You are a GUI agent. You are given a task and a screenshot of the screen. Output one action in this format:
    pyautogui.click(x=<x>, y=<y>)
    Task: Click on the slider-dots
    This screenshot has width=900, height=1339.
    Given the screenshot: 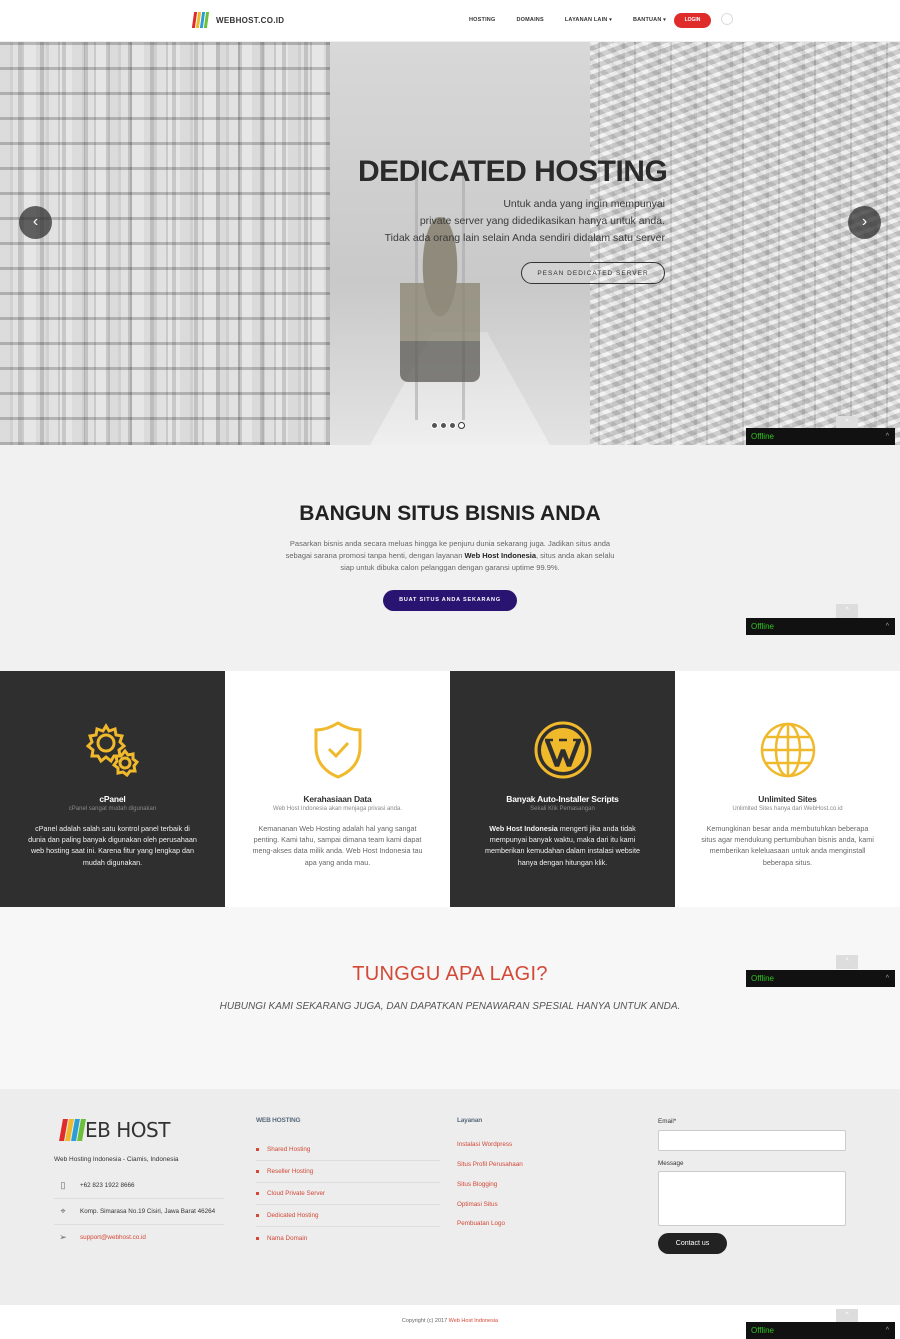 What is the action you would take?
    pyautogui.click(x=448, y=425)
    